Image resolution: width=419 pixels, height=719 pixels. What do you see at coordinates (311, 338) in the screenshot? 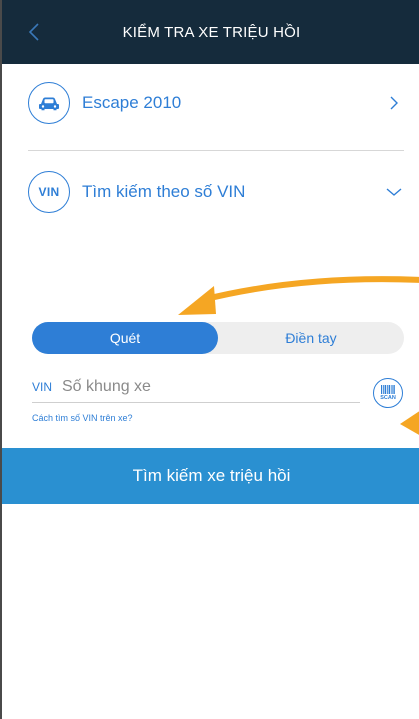
I see `tab-manual-entry: Điền tay` at bounding box center [311, 338].